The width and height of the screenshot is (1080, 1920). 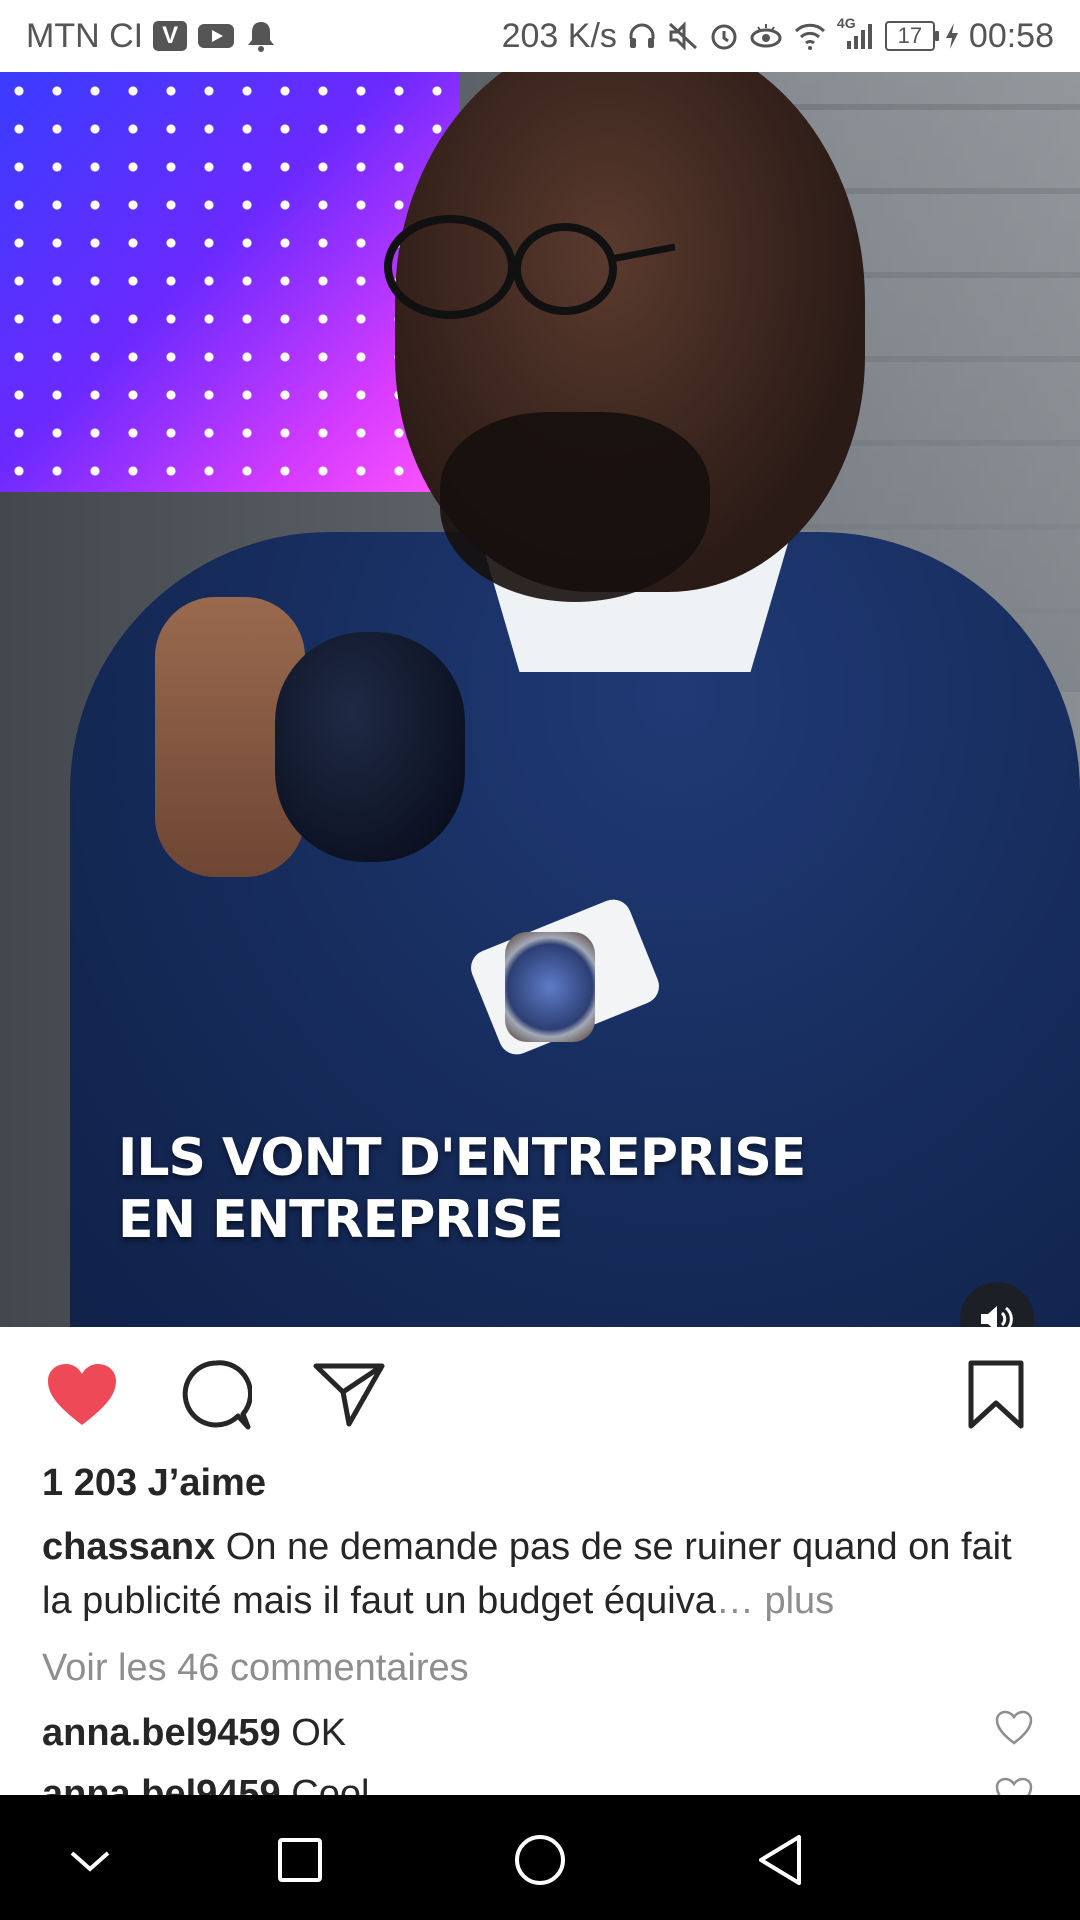 What do you see at coordinates (550, 987) in the screenshot?
I see `wristwatch` at bounding box center [550, 987].